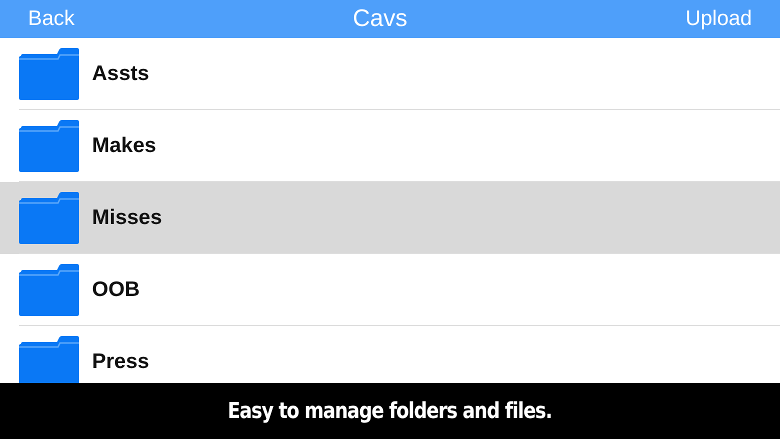 This screenshot has height=439, width=780. What do you see at coordinates (121, 362) in the screenshot?
I see `folder-name: Press` at bounding box center [121, 362].